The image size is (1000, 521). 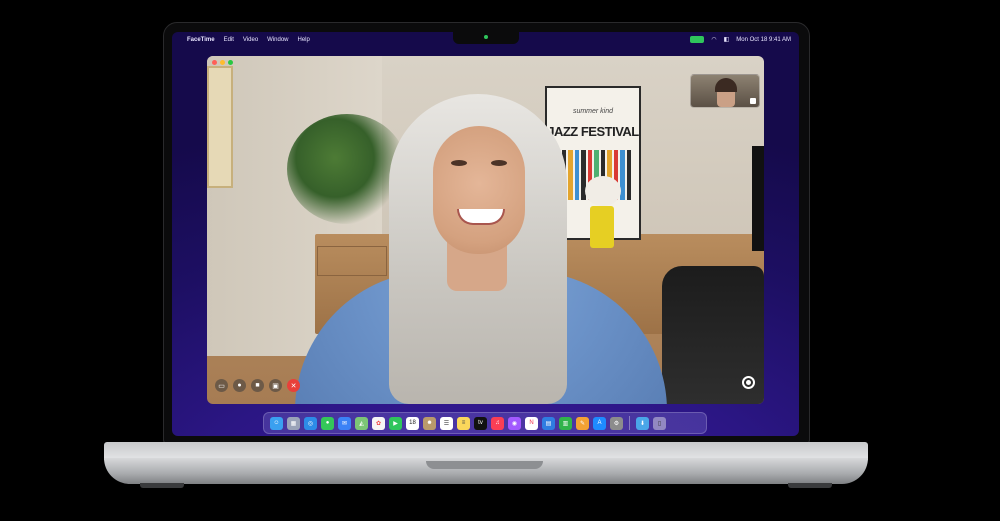 What do you see at coordinates (616, 423) in the screenshot?
I see `system-preferences-icon: ⚙` at bounding box center [616, 423].